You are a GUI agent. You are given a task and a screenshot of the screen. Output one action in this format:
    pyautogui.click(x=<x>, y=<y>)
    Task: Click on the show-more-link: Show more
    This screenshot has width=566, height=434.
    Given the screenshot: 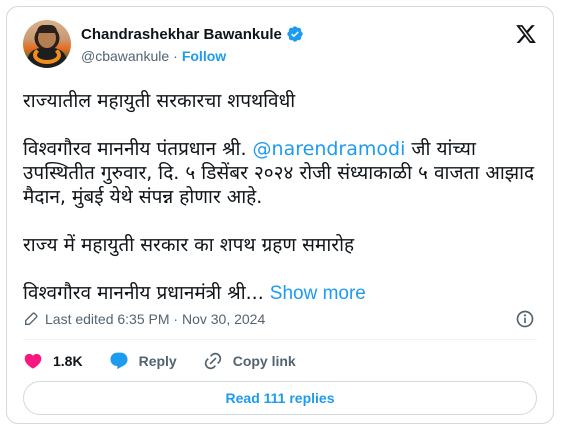 What is the action you would take?
    pyautogui.click(x=318, y=293)
    